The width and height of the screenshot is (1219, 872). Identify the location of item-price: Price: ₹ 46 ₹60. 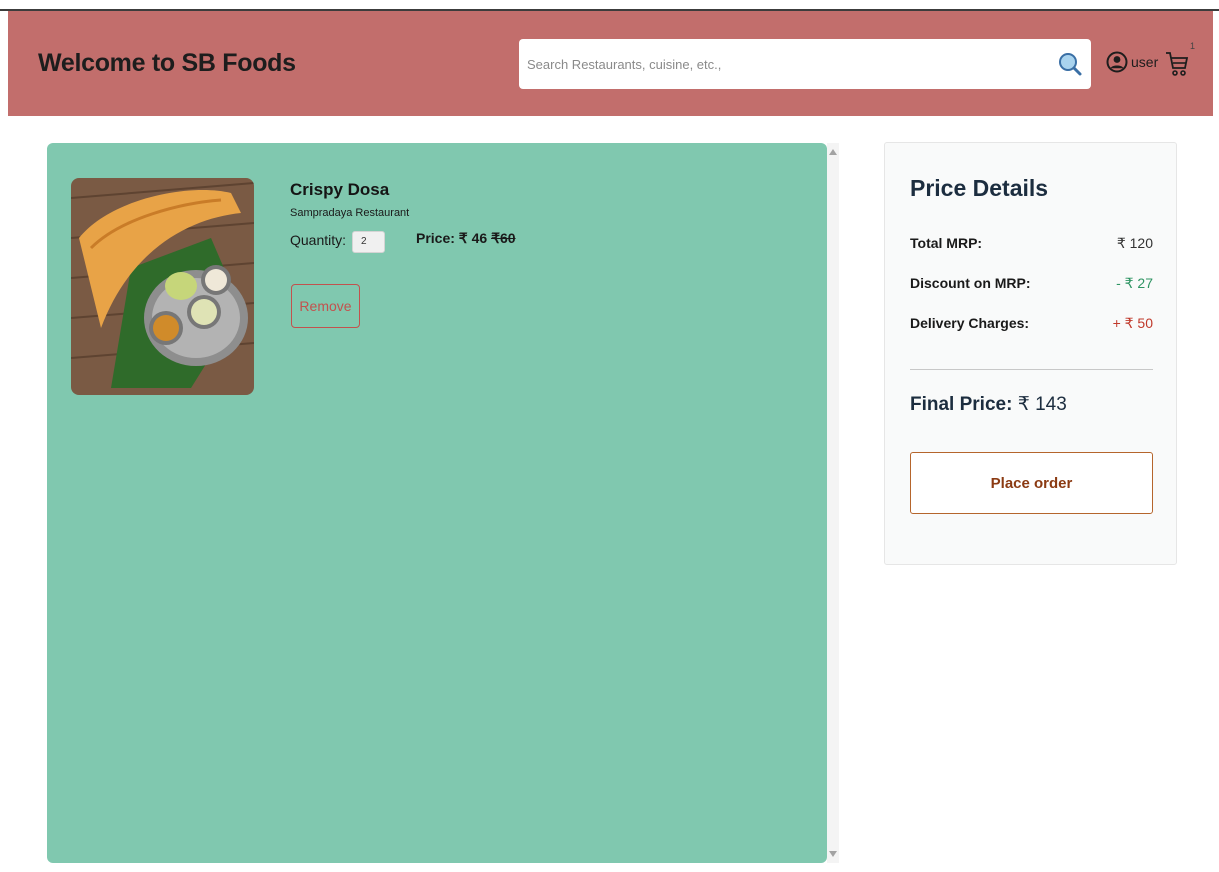
(466, 238).